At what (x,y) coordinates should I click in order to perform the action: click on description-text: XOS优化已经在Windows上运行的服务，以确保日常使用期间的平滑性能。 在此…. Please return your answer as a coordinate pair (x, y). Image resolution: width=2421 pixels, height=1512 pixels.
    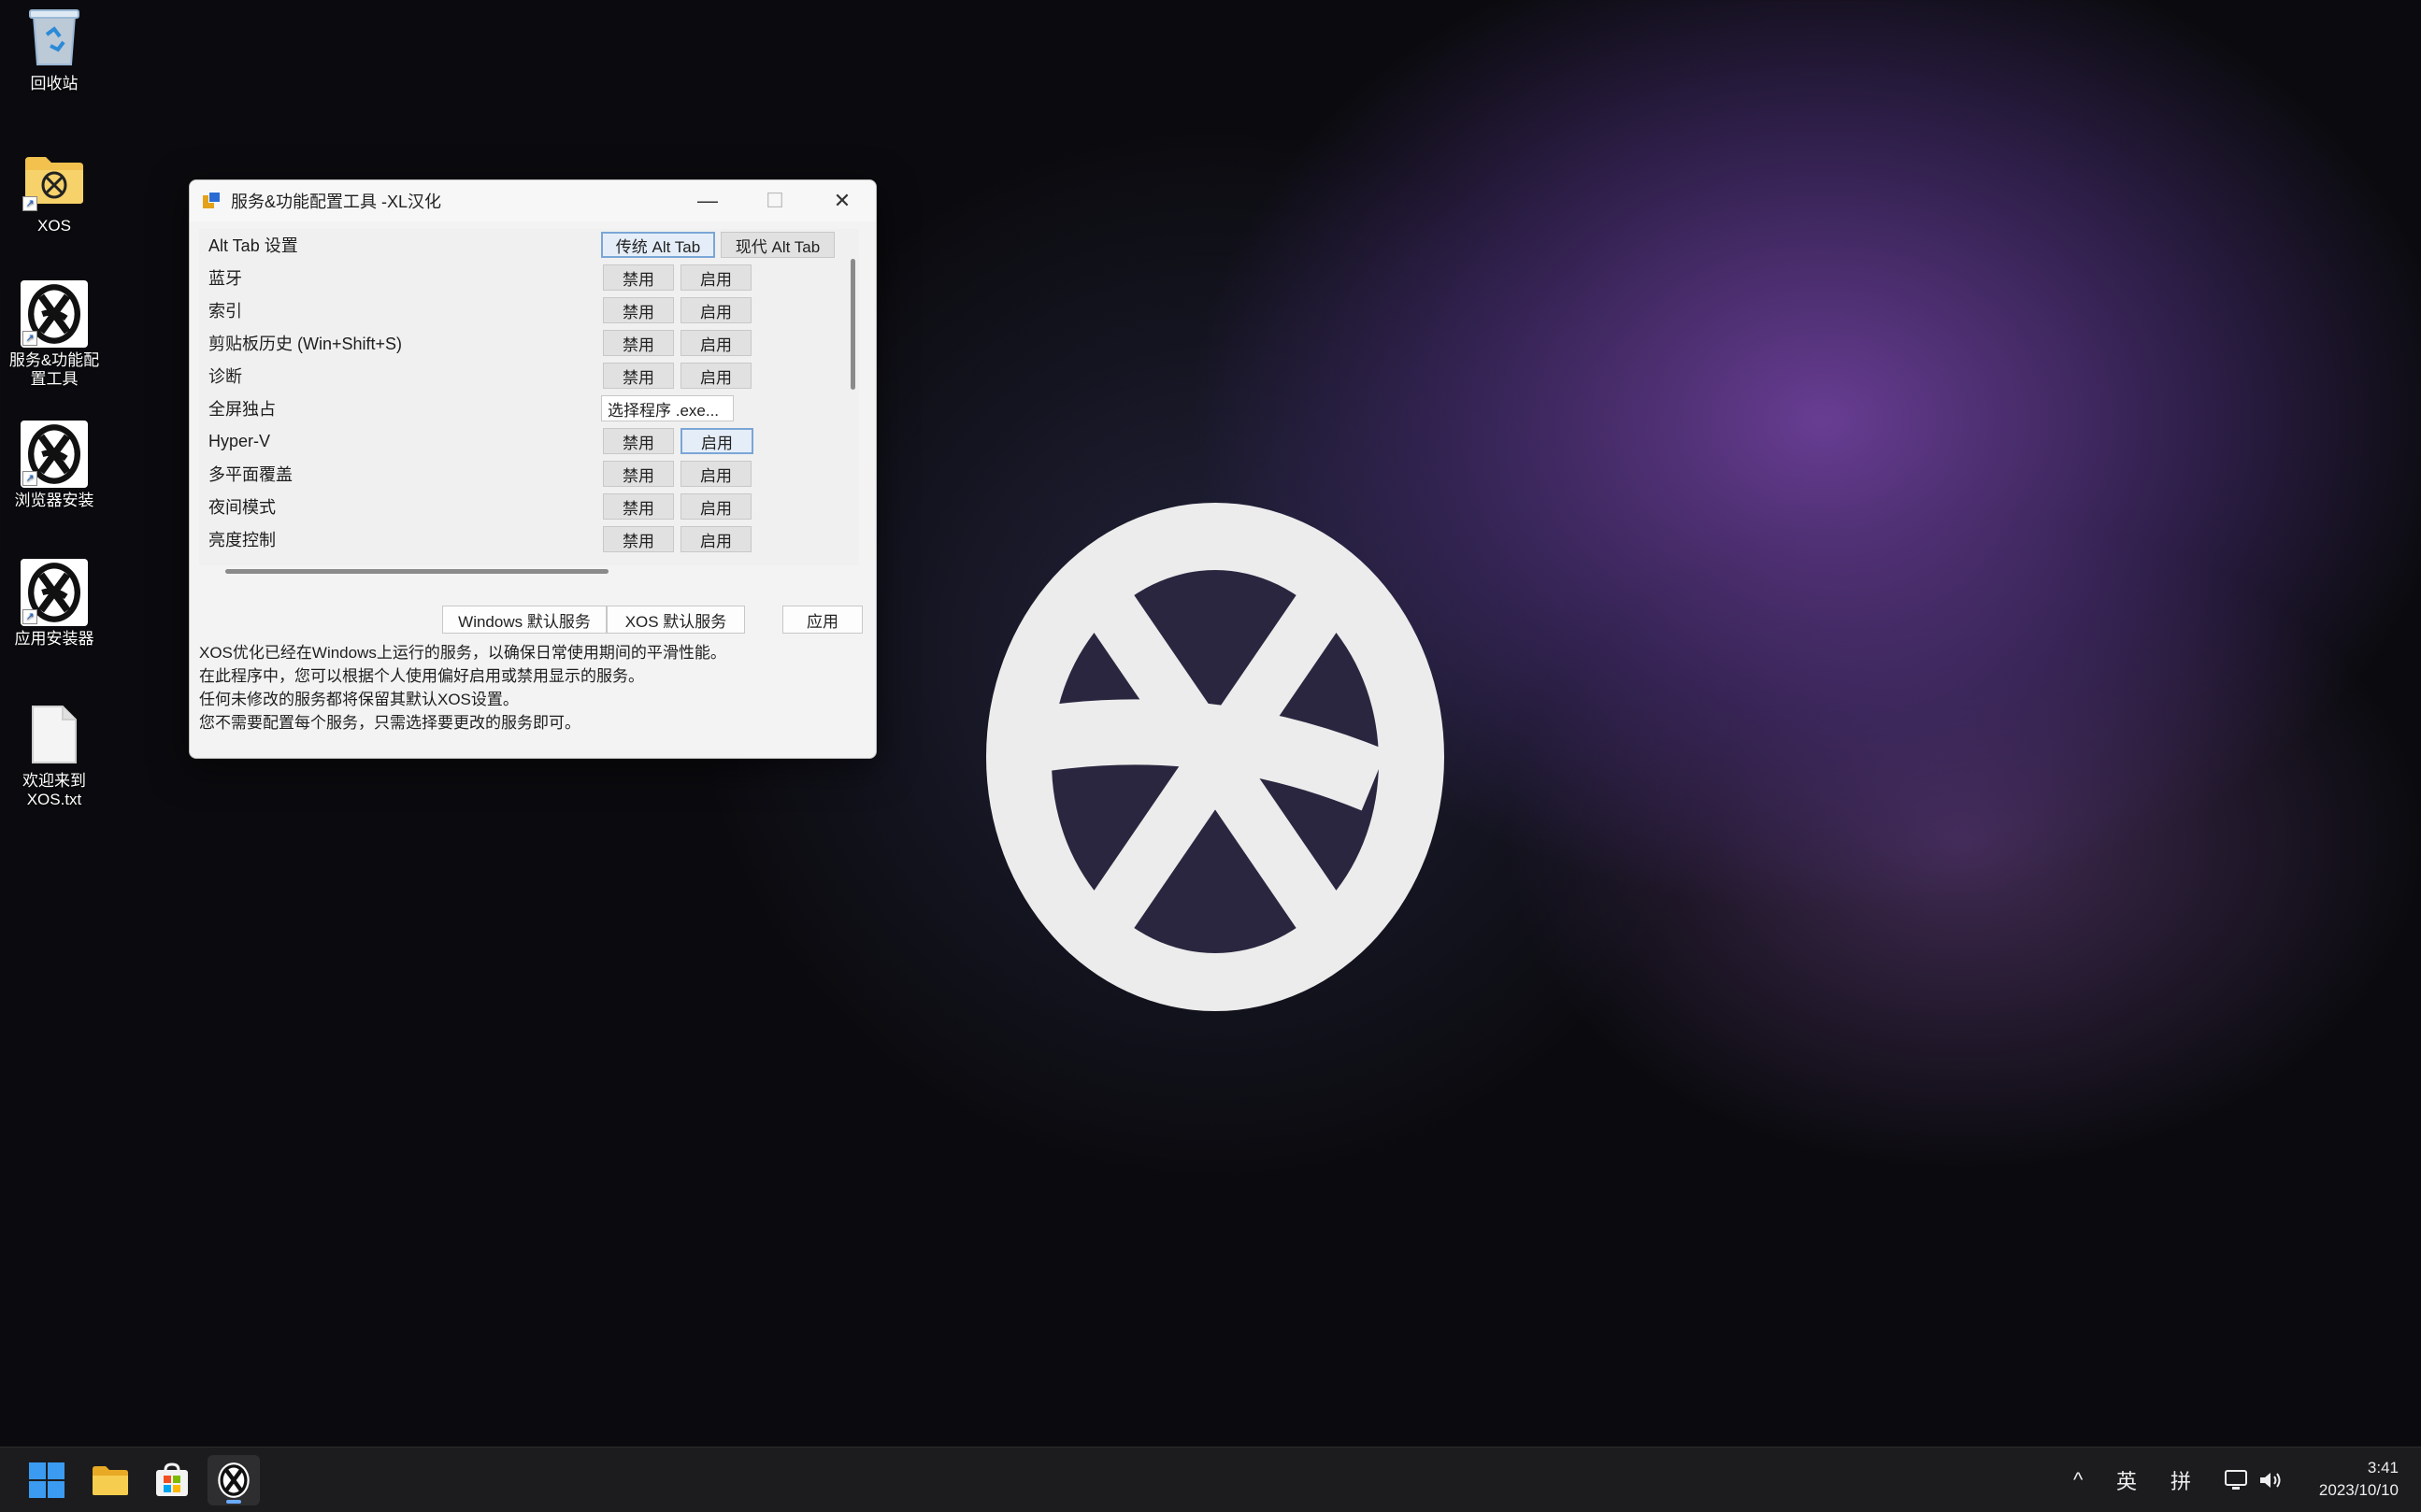
    Looking at the image, I should click on (526, 688).